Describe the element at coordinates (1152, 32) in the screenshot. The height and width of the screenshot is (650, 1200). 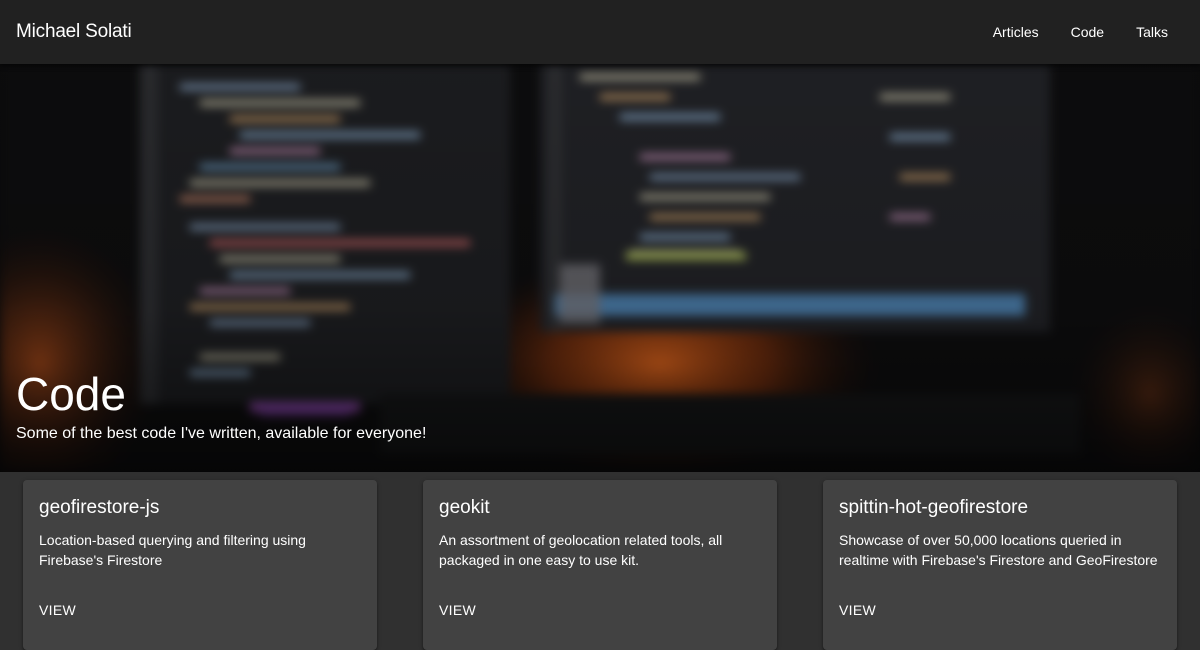
I see `nav-talks-link: Talks` at that location.